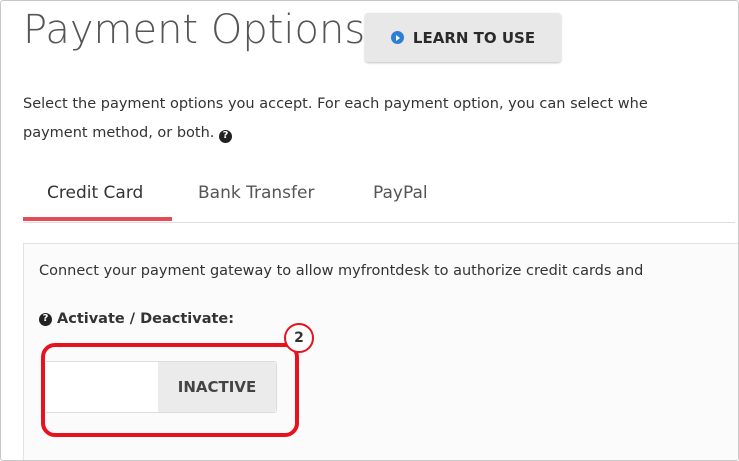 The height and width of the screenshot is (461, 739). I want to click on tab-bank-transfer-label: Bank Transfer, so click(256, 193).